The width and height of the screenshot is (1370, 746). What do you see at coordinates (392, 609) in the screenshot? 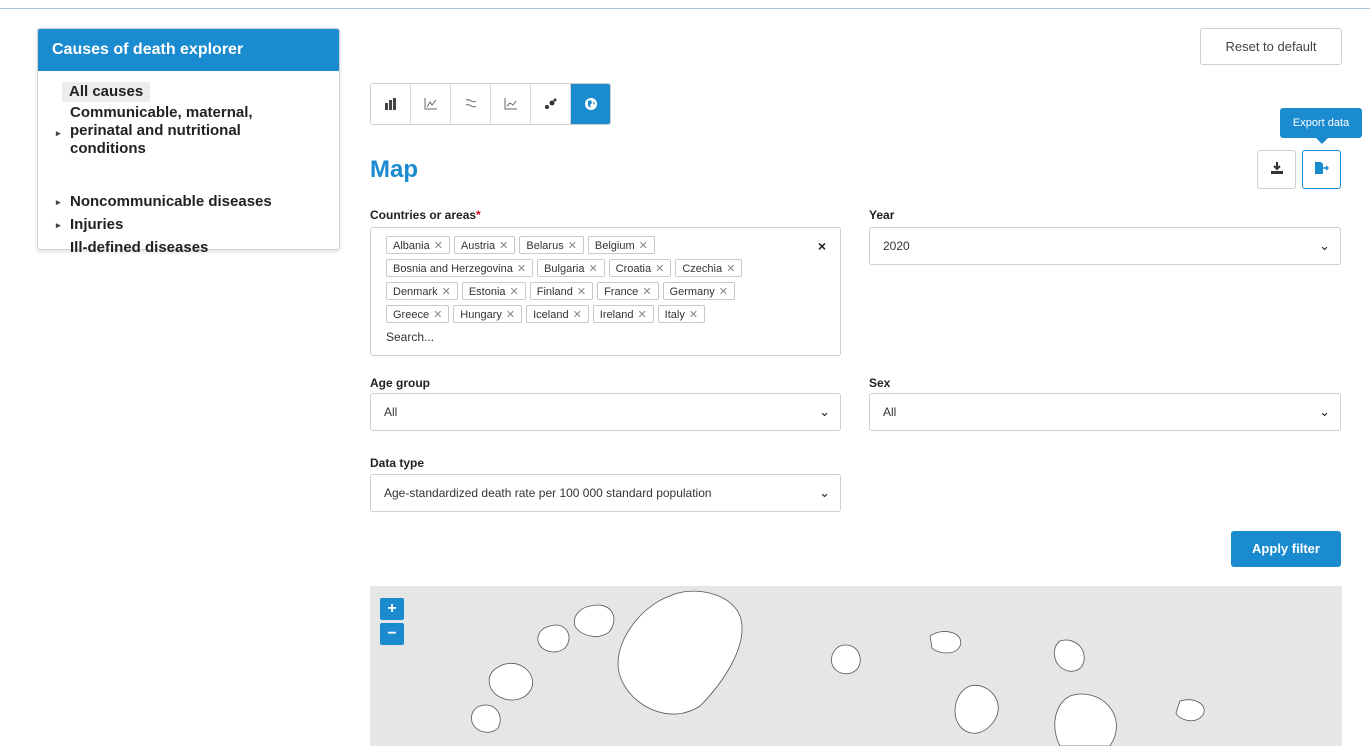
I see `zoom-in-button: +` at bounding box center [392, 609].